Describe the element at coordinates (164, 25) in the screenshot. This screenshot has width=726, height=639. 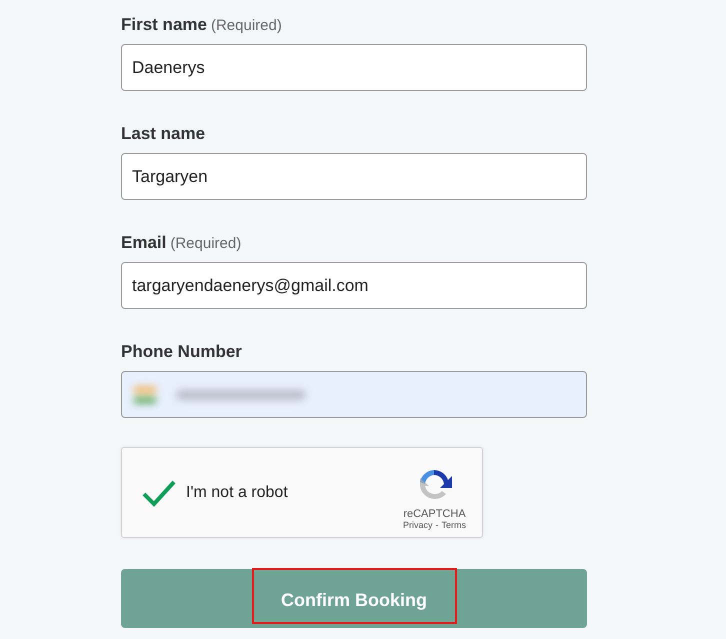
I see `field-label: First name` at that location.